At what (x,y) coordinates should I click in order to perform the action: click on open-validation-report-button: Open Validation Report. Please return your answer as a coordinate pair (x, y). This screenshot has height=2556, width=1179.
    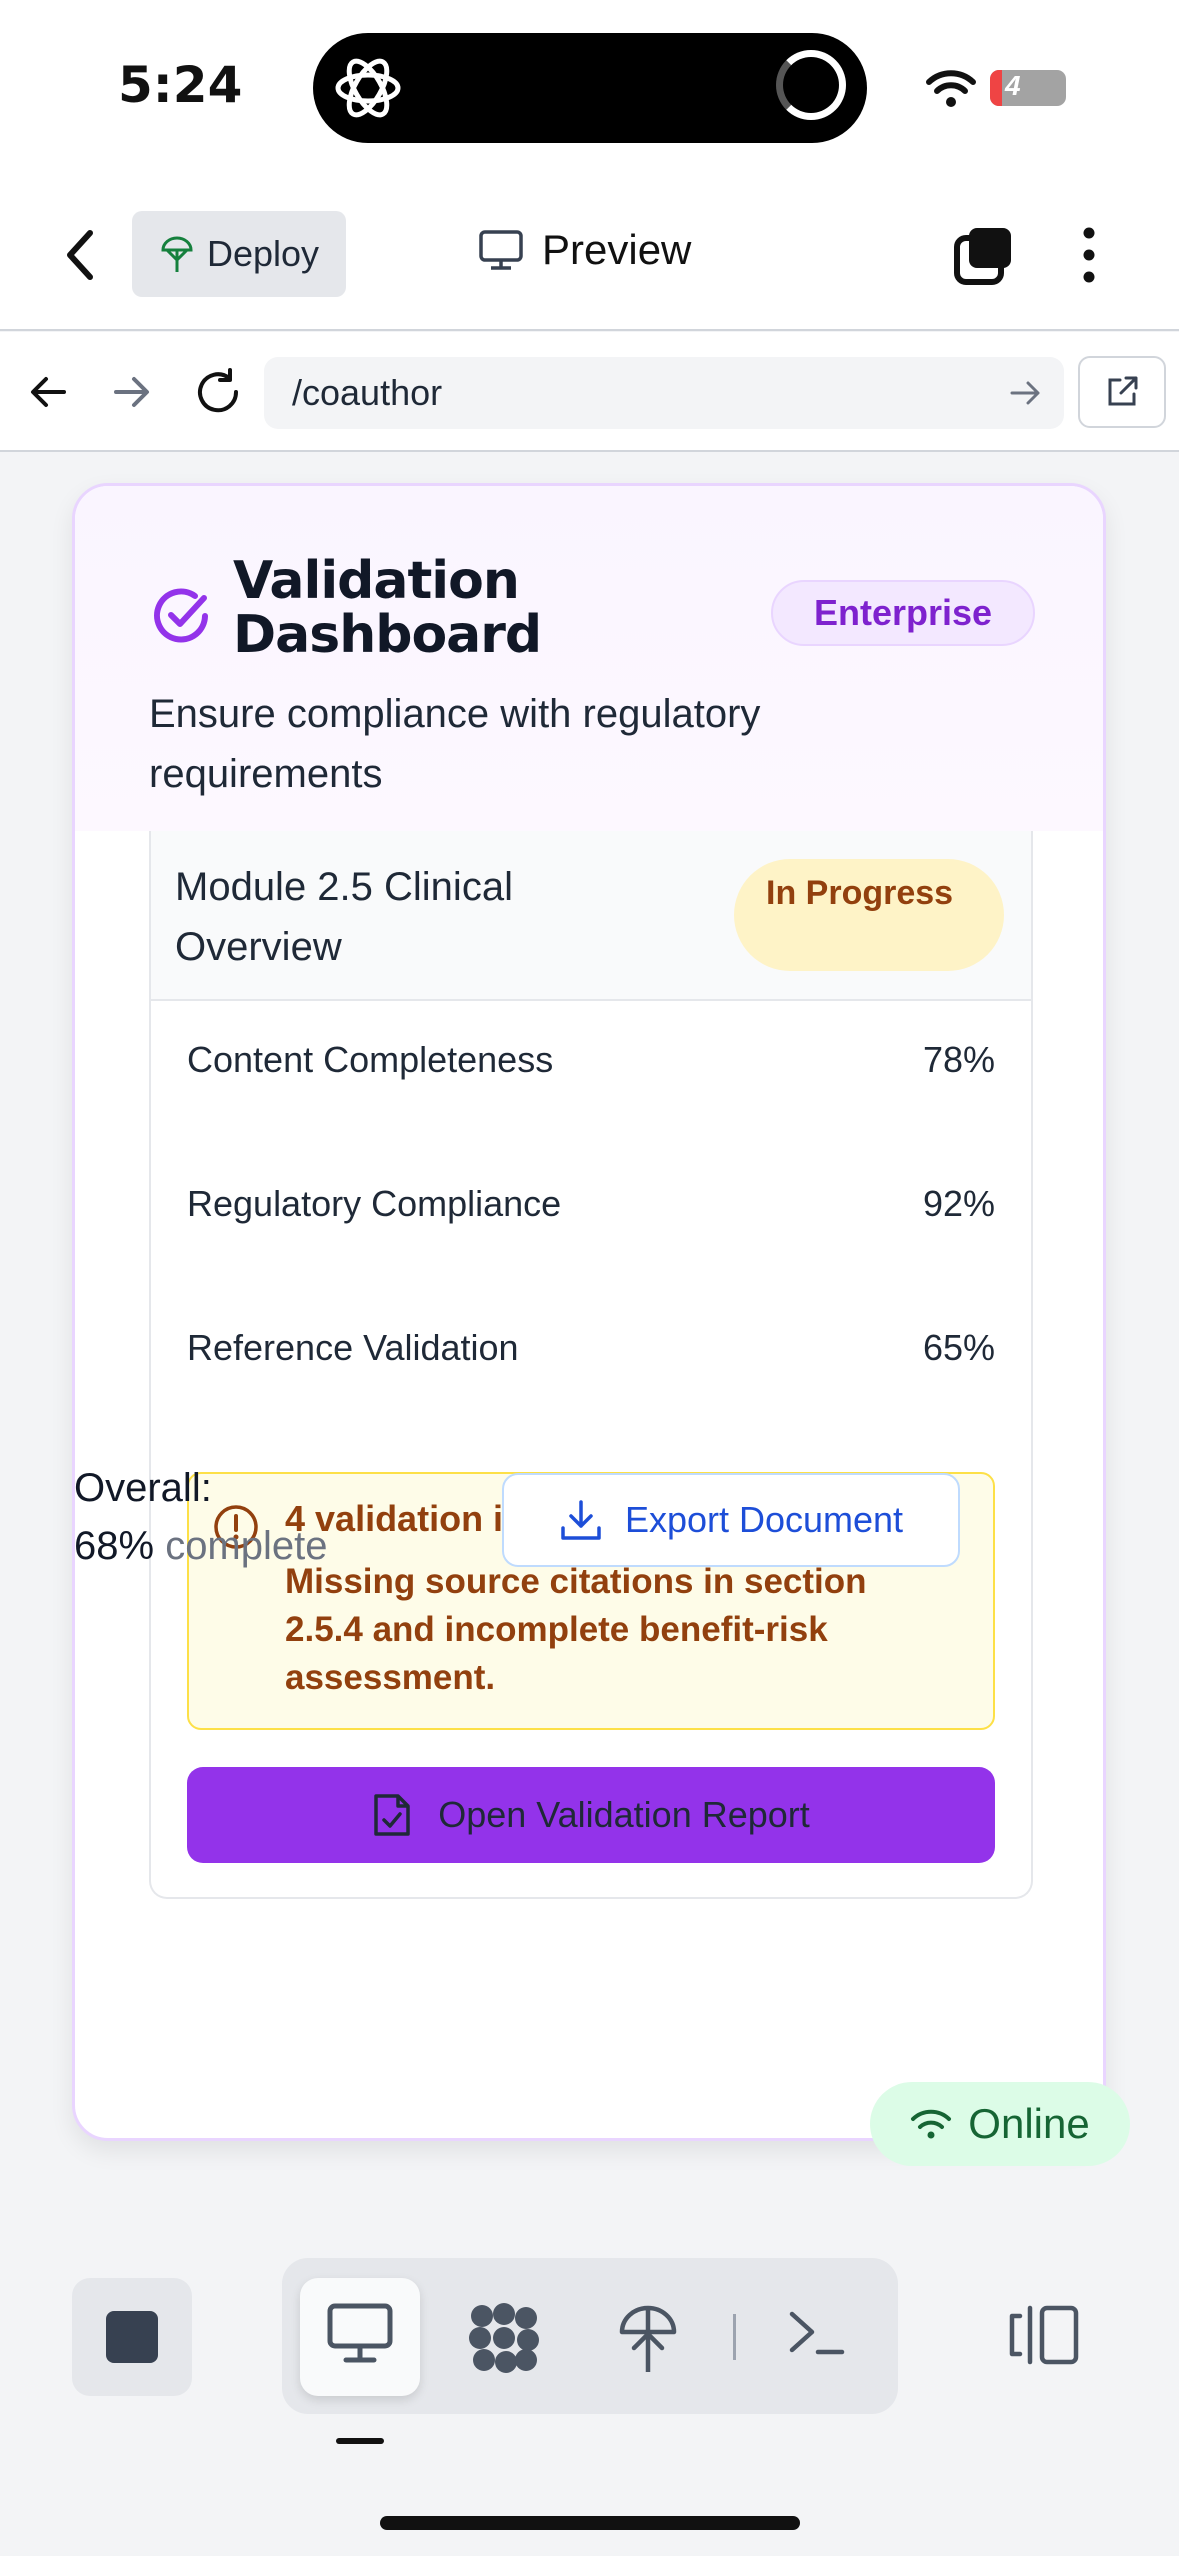
    Looking at the image, I should click on (591, 1815).